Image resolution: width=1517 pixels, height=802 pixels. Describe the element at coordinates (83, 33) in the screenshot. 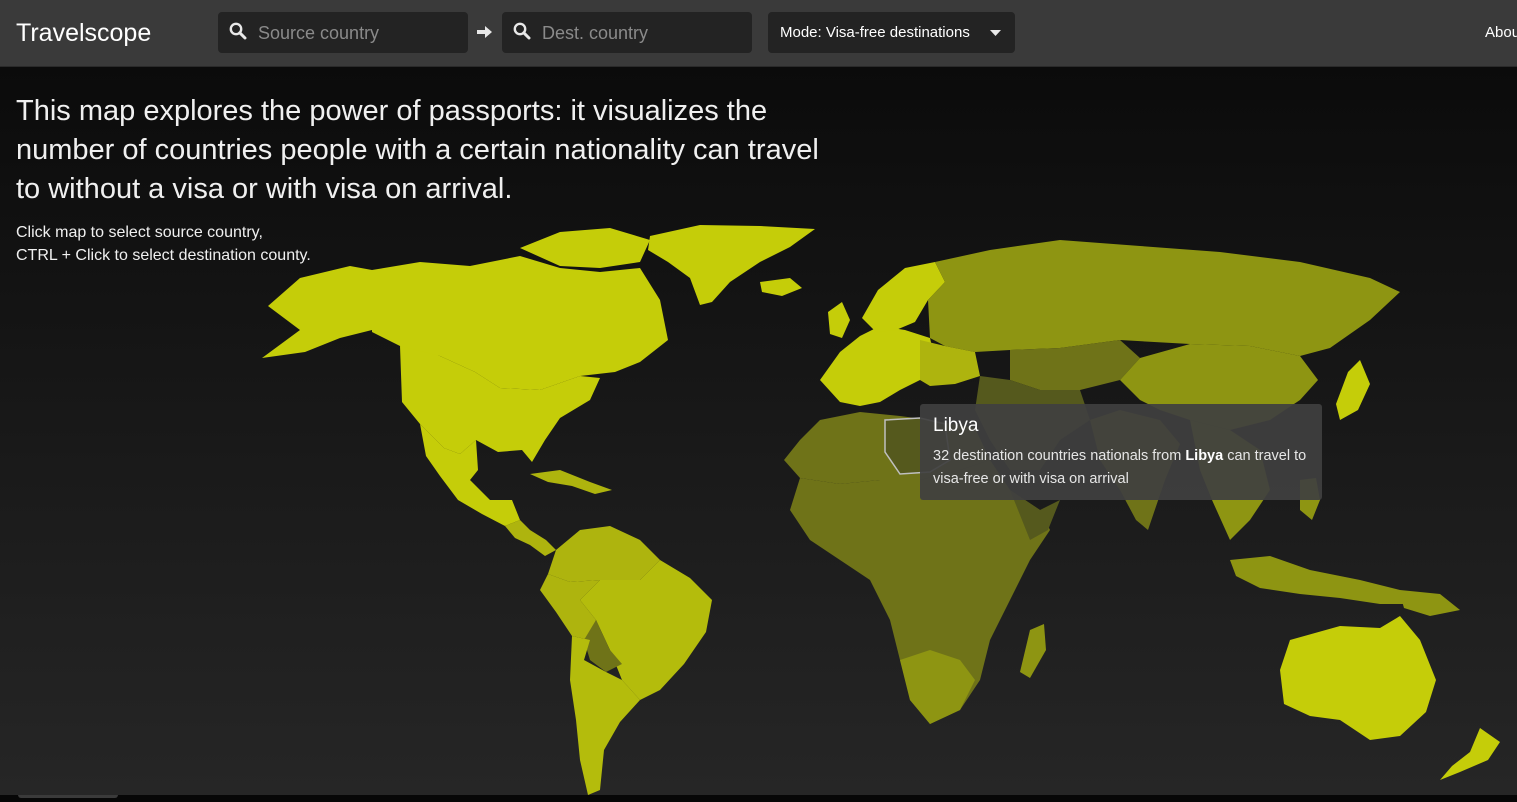

I see `app-title: Travelscope` at that location.